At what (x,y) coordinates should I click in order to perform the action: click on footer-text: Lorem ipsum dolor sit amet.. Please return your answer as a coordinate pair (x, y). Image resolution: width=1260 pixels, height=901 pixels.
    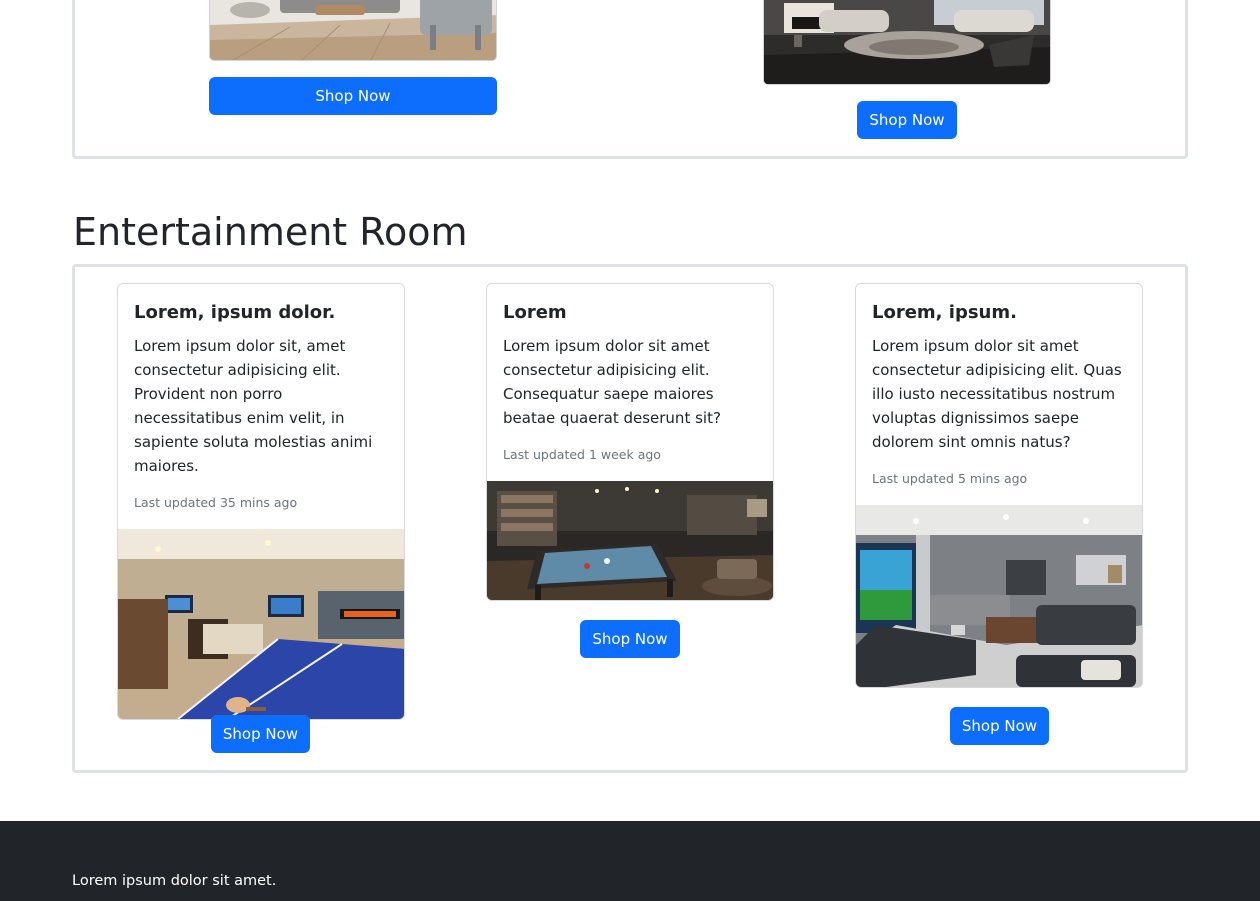
    Looking at the image, I should click on (174, 881).